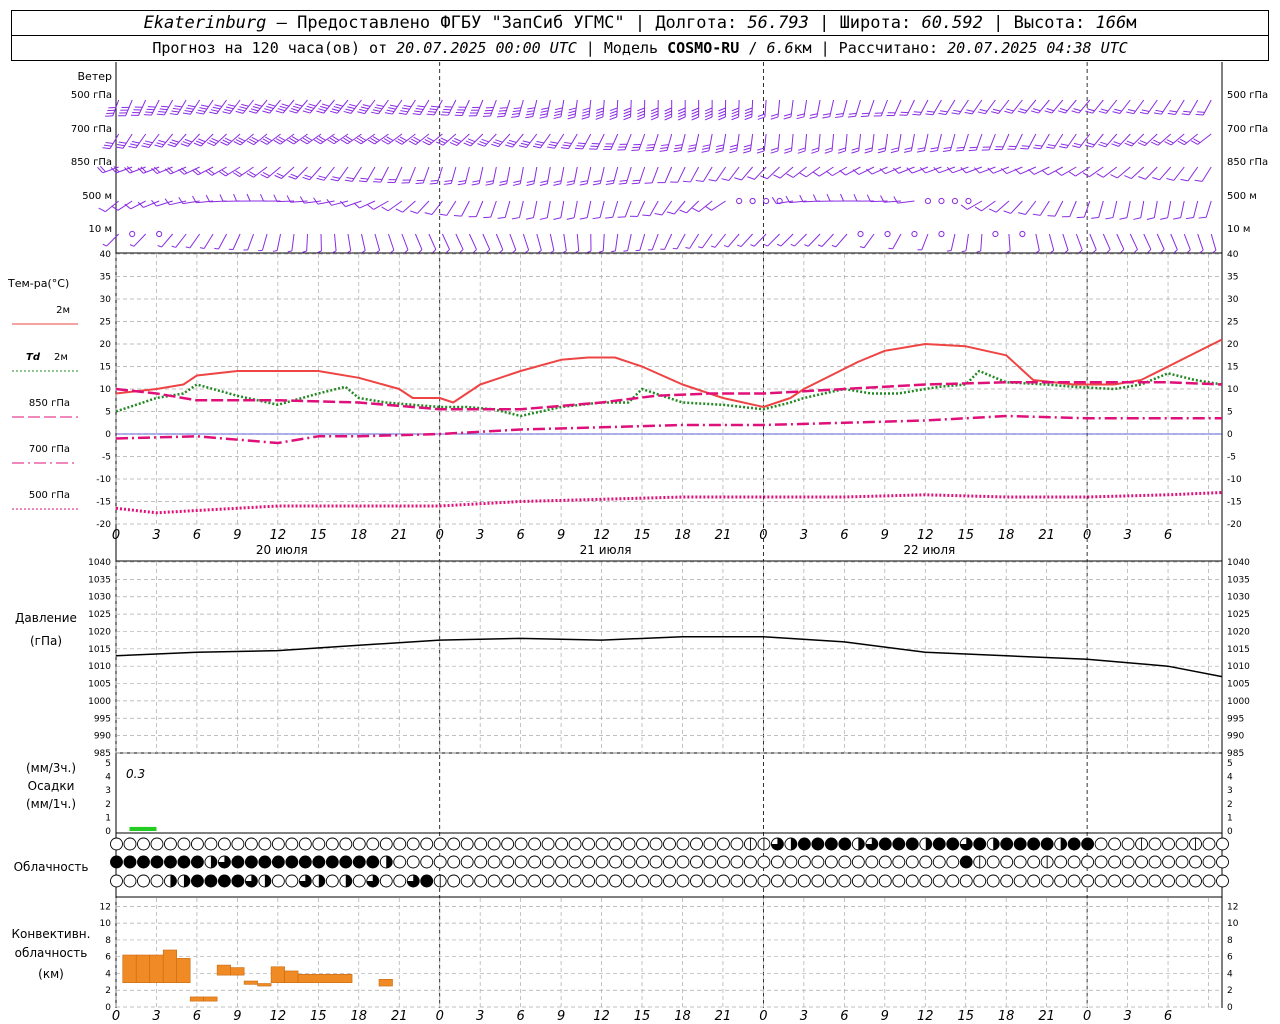 Image resolution: width=1280 pixels, height=1024 pixels. I want to click on cloud-panel-title: Облачность, so click(51, 867).